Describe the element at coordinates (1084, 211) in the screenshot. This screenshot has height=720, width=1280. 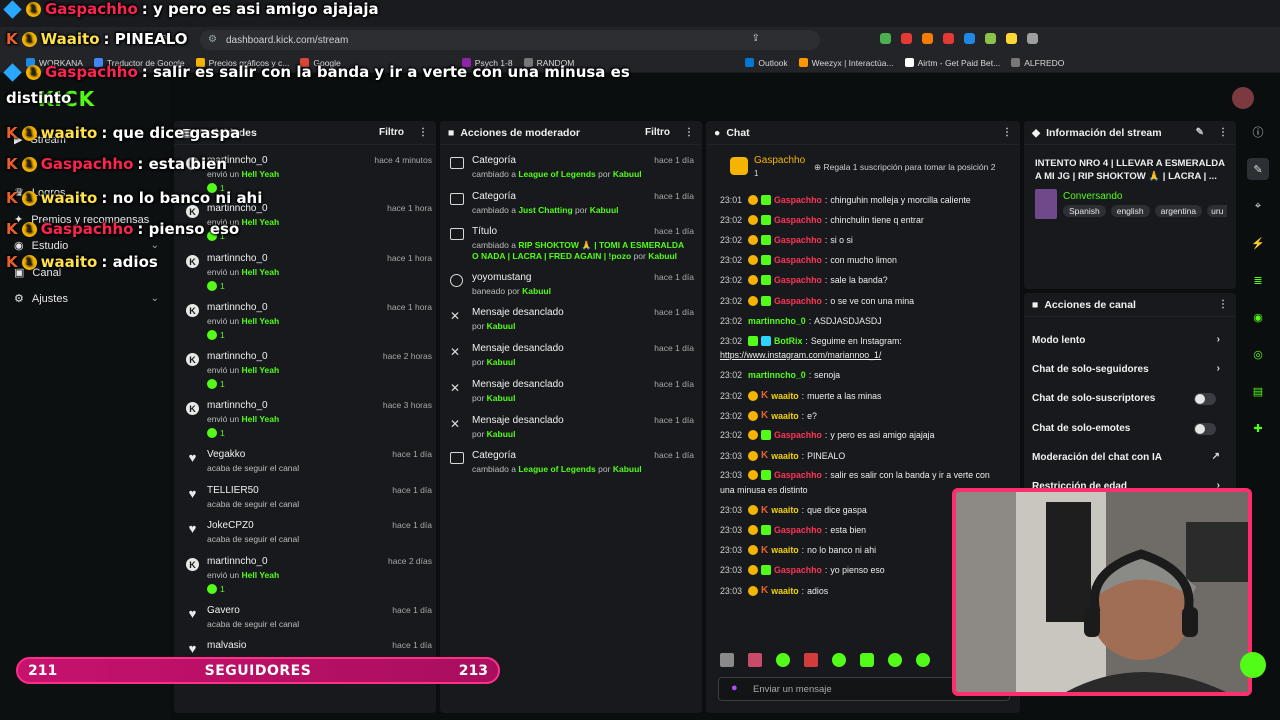
I see `tag: Spanish` at that location.